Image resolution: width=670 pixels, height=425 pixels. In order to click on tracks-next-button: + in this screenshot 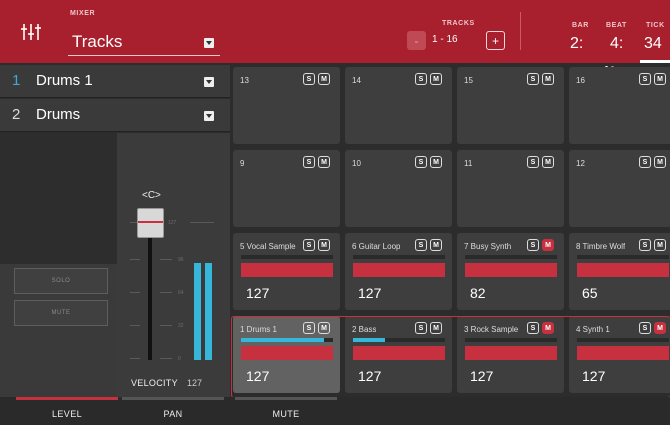, I will do `click(495, 40)`.